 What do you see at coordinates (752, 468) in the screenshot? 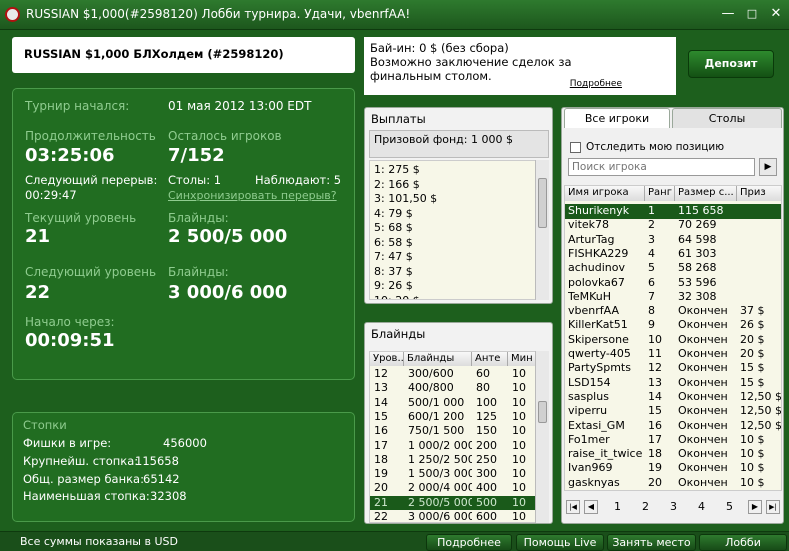
I see `player-cell: 10 $` at bounding box center [752, 468].